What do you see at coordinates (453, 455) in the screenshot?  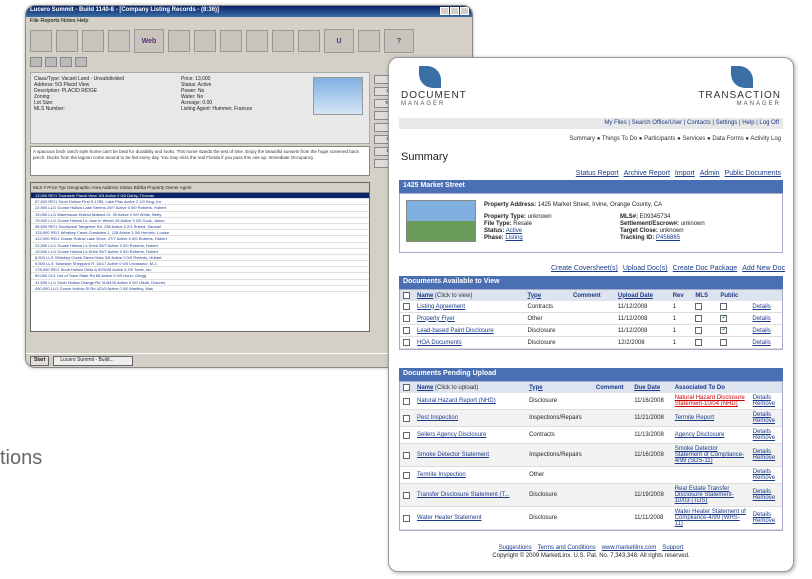 I see `doc-name-link: Smoke Detector Statement` at bounding box center [453, 455].